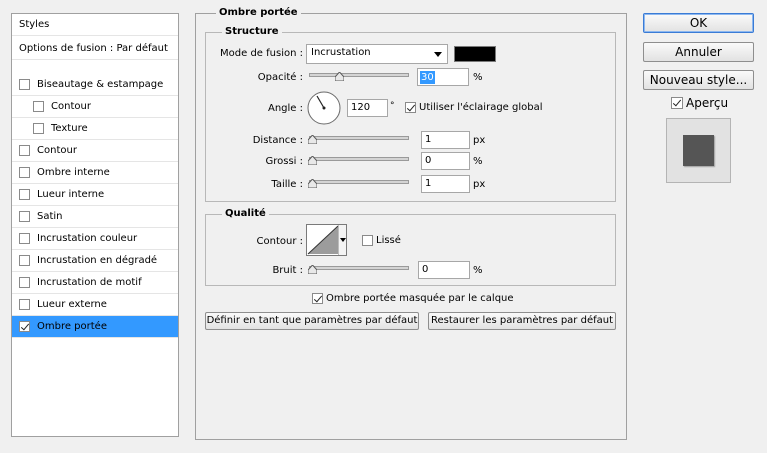 The width and height of the screenshot is (767, 453). What do you see at coordinates (72, 326) in the screenshot?
I see `style-item-label: Ombre portée` at bounding box center [72, 326].